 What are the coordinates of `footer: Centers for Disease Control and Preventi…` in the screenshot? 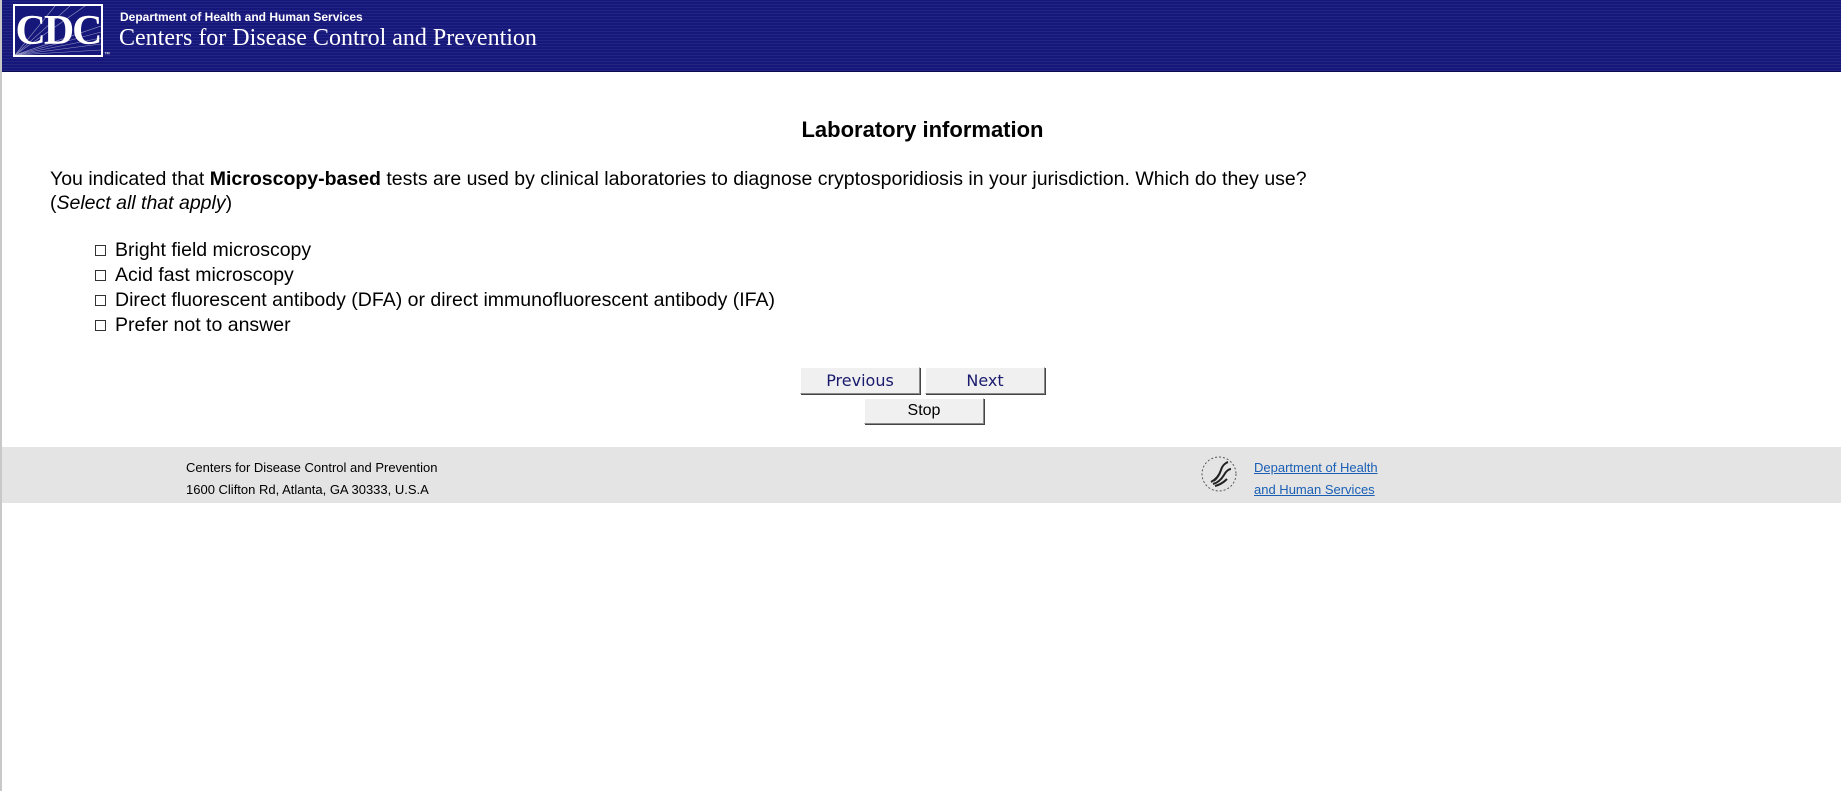 It's located at (921, 475).